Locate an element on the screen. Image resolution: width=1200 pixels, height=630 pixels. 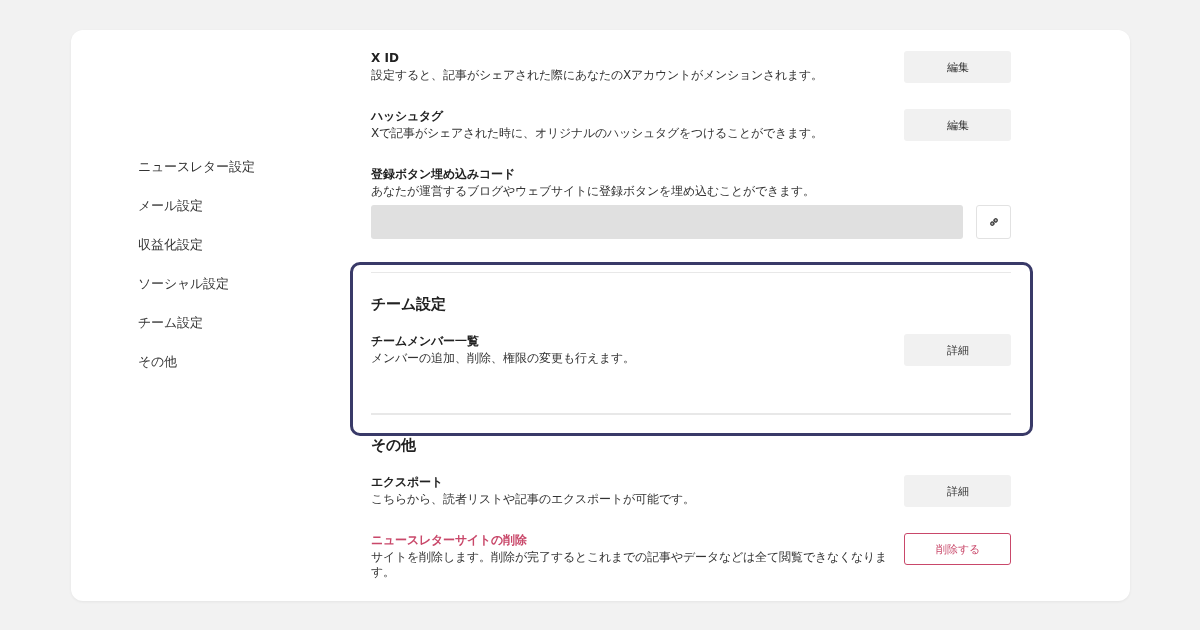
section-heading: その他 is located at coordinates (394, 445).